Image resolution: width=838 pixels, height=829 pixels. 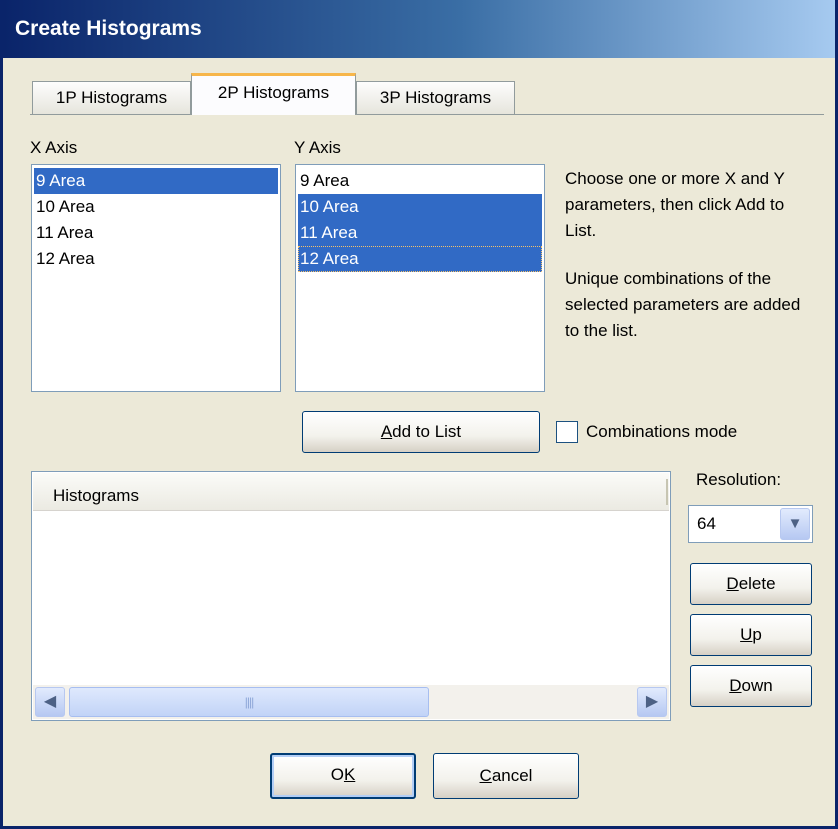 I want to click on x-axis-label: X Axis, so click(x=54, y=147).